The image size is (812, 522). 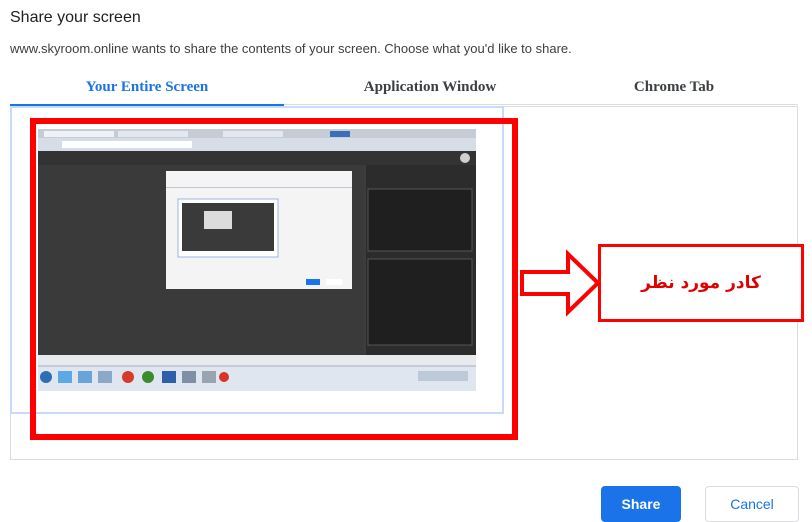 I want to click on tab-application-window: Application Window, so click(x=430, y=89).